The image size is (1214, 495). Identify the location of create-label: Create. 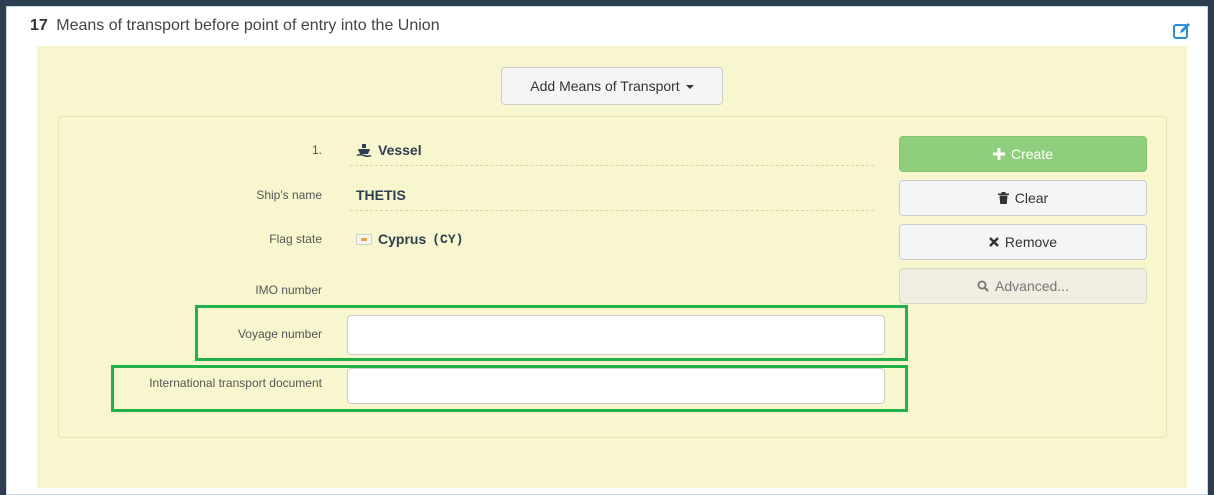
(1032, 154).